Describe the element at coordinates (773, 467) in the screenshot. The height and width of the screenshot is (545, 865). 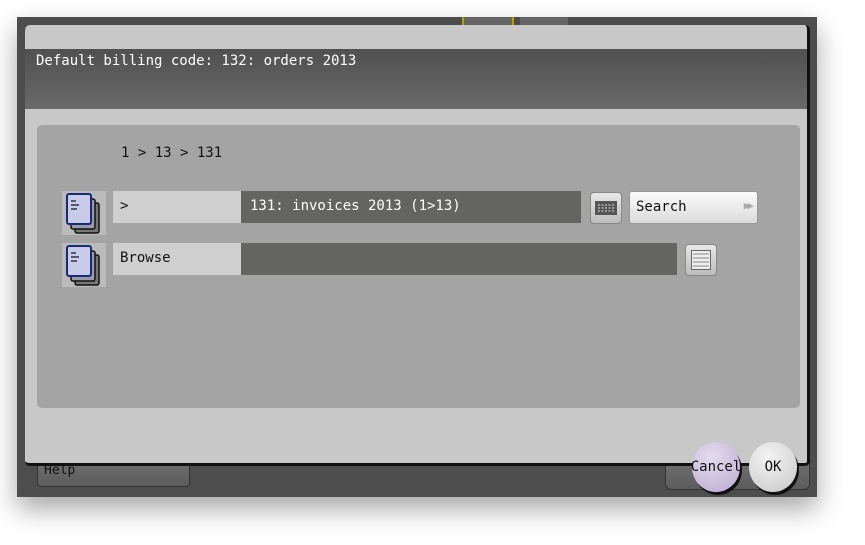
I see `ok-button: OK` at that location.